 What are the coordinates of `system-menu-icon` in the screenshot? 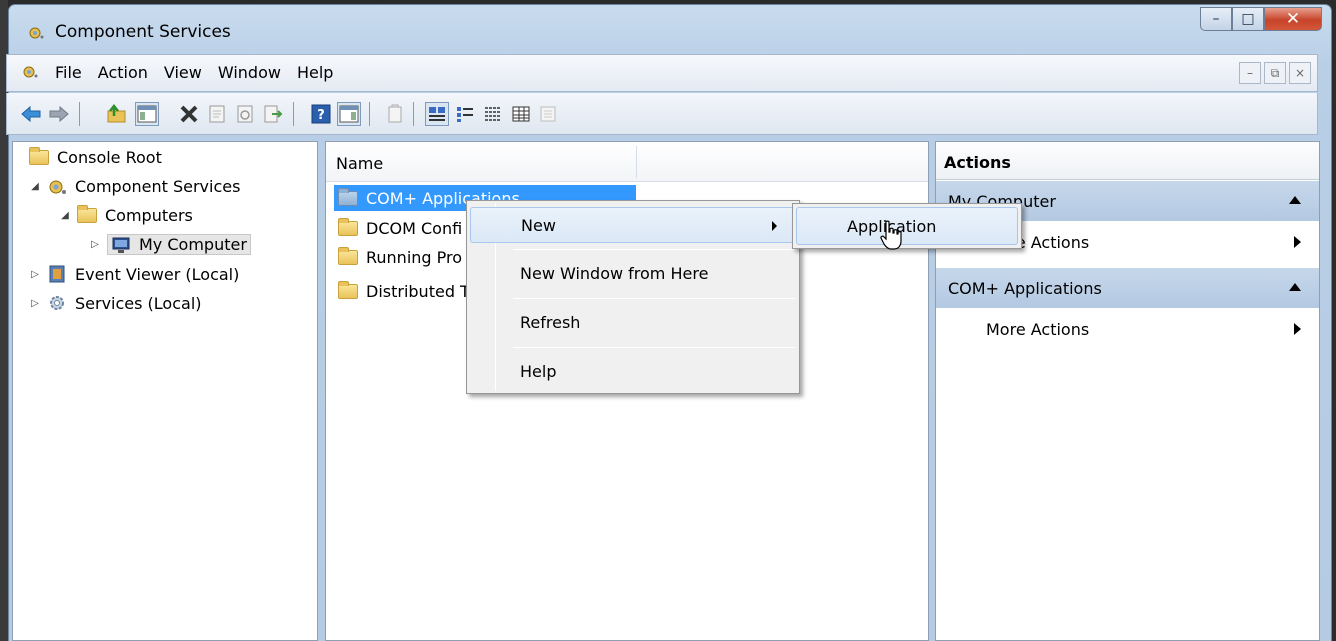 It's located at (30, 72).